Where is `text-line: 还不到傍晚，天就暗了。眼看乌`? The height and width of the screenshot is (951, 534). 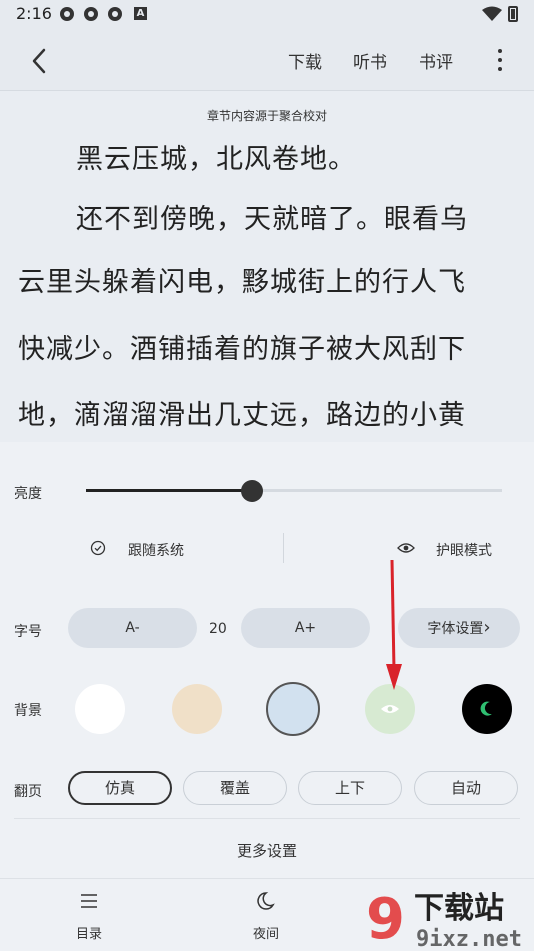
text-line: 还不到傍晚，天就暗了。眼看乌 is located at coordinates (272, 219).